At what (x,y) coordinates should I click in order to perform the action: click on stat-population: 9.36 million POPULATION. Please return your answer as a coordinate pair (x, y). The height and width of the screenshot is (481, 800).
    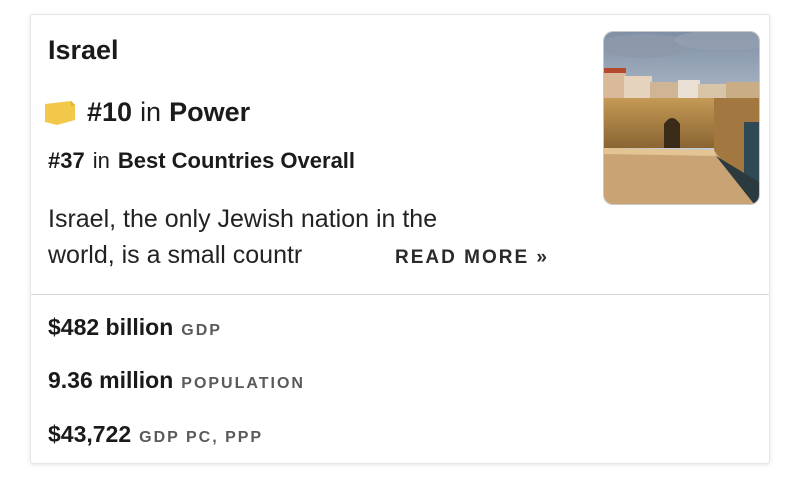
    Looking at the image, I should click on (176, 380).